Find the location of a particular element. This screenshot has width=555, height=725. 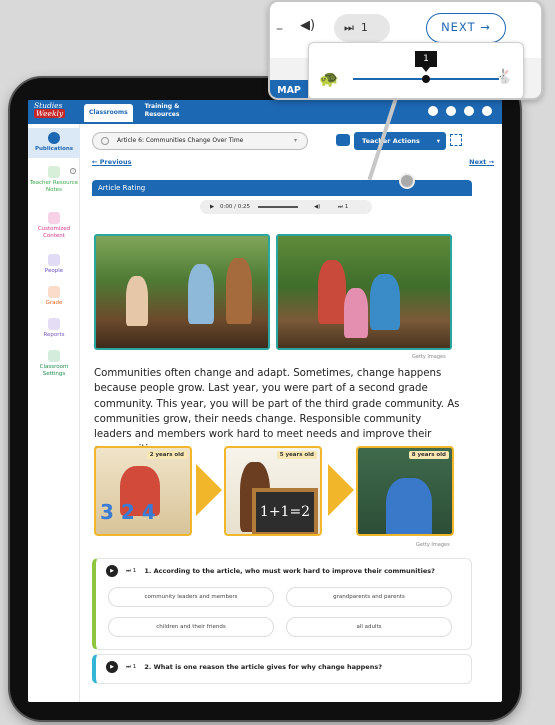

sidebar-item-label: Classroom Settings is located at coordinates (54, 370).